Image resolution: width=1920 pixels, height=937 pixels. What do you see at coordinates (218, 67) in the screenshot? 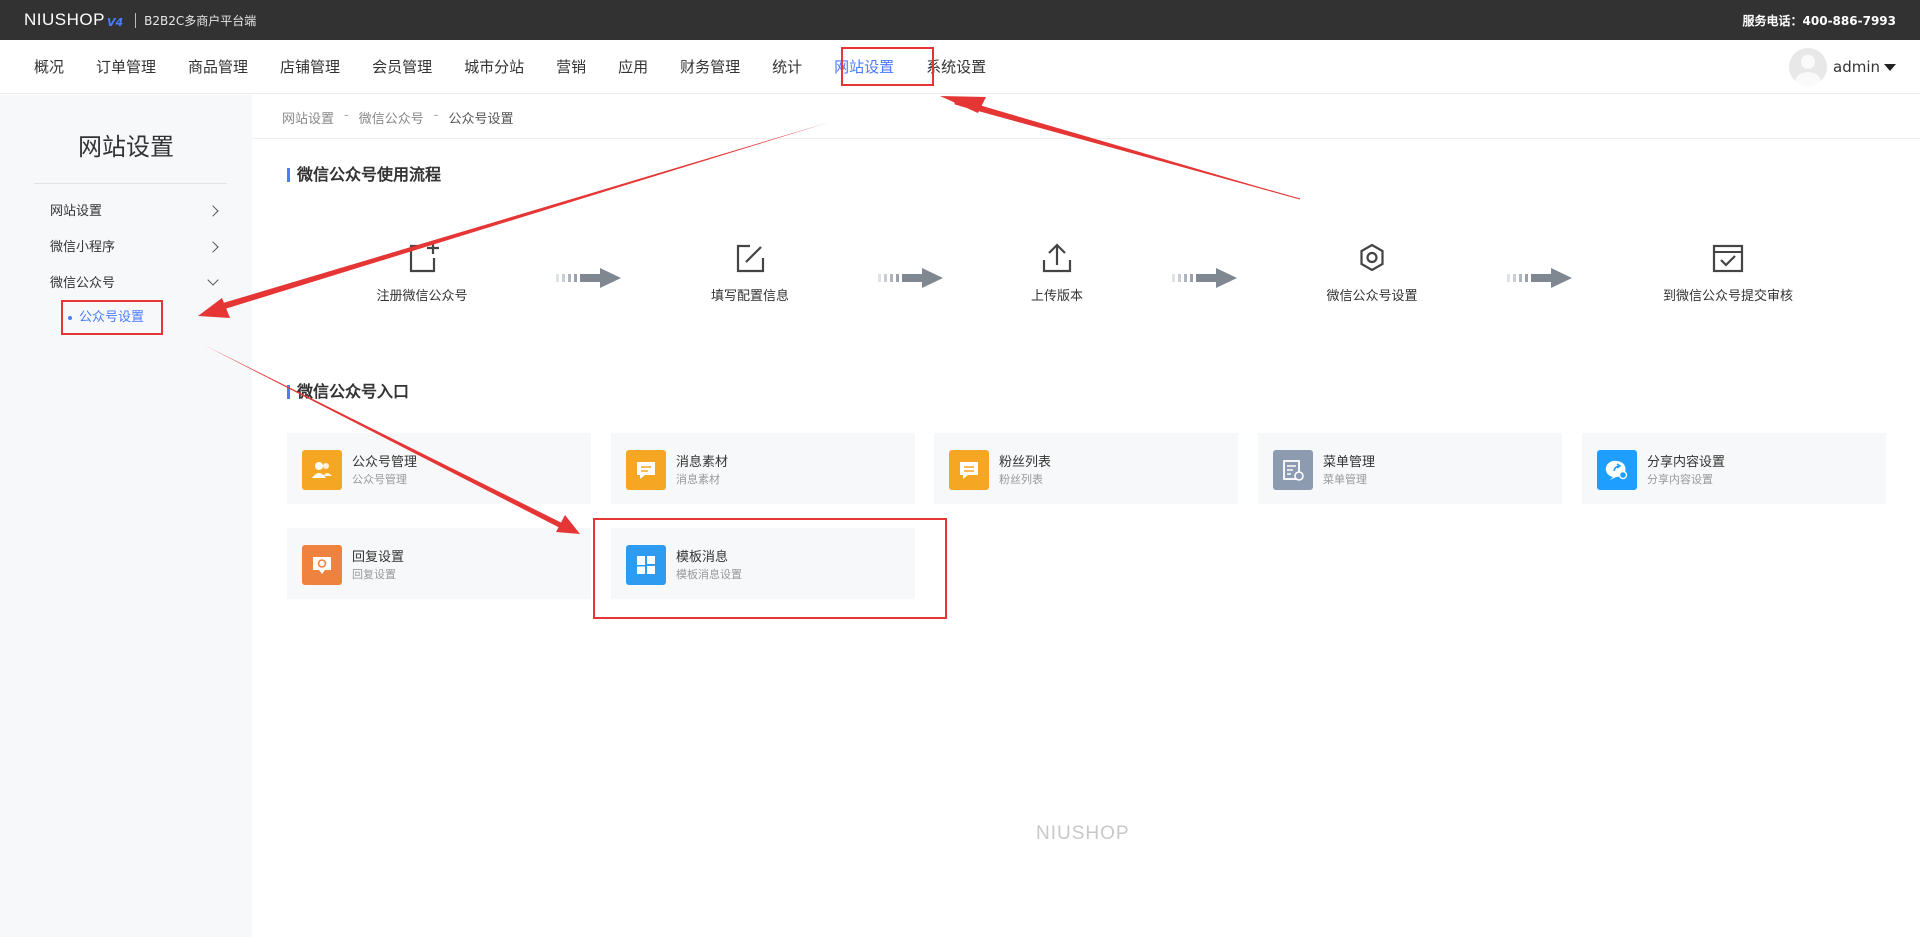
I see `nav-item-goods: 商品管理` at bounding box center [218, 67].